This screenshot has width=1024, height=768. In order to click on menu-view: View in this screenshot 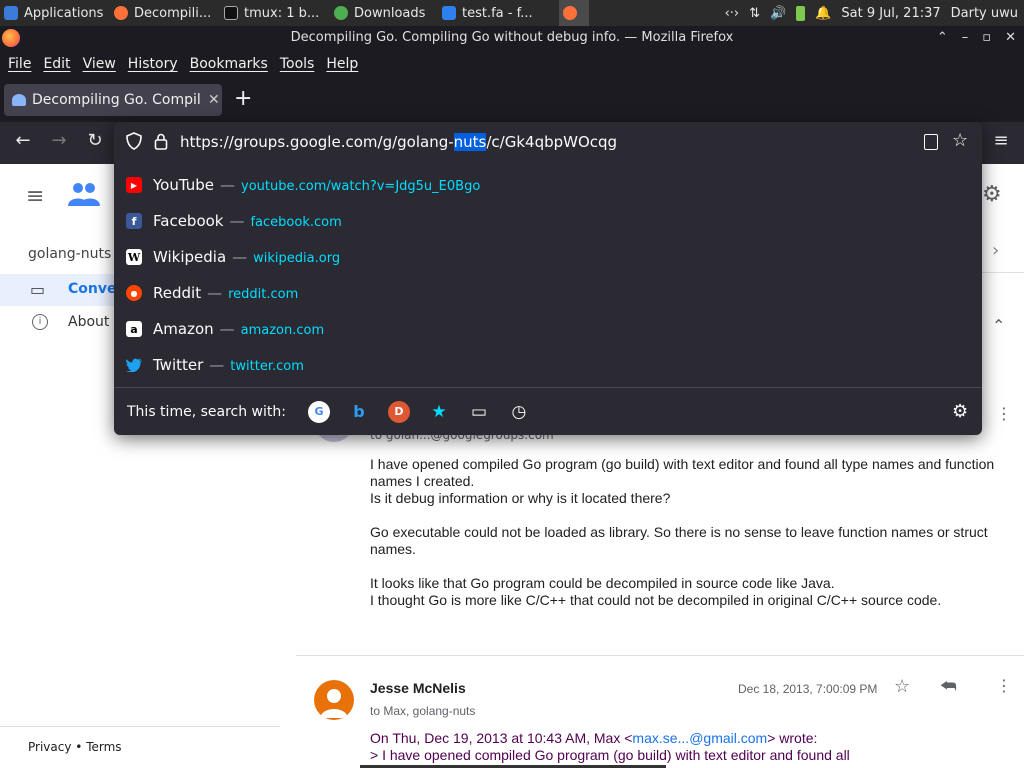, I will do `click(99, 64)`.